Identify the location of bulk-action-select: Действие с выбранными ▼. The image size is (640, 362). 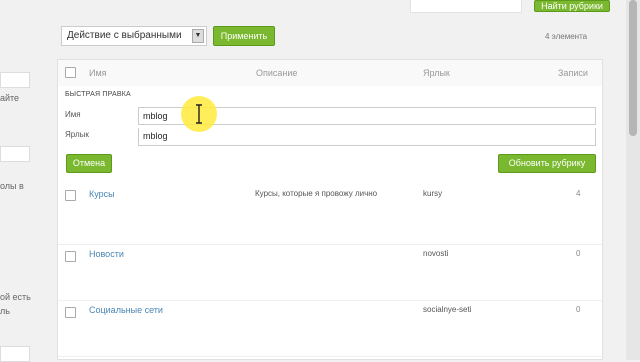
(134, 36).